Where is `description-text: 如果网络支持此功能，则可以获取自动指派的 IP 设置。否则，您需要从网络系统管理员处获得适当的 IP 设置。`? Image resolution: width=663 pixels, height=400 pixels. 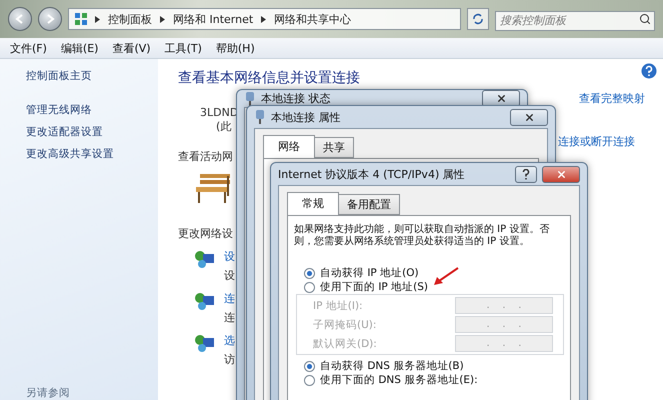
description-text: 如果网络支持此功能，则可以获取自动指派的 IP 设置。否则，您需要从网络系统管理员处获得适当的 IP 设置。 is located at coordinates (422, 236).